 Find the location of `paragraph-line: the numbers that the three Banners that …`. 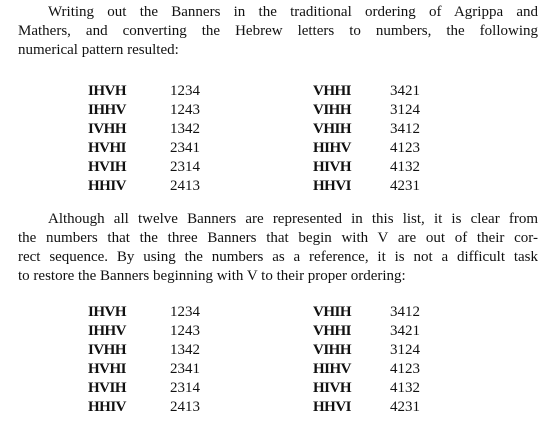

paragraph-line: the numbers that the three Banners that … is located at coordinates (278, 238).